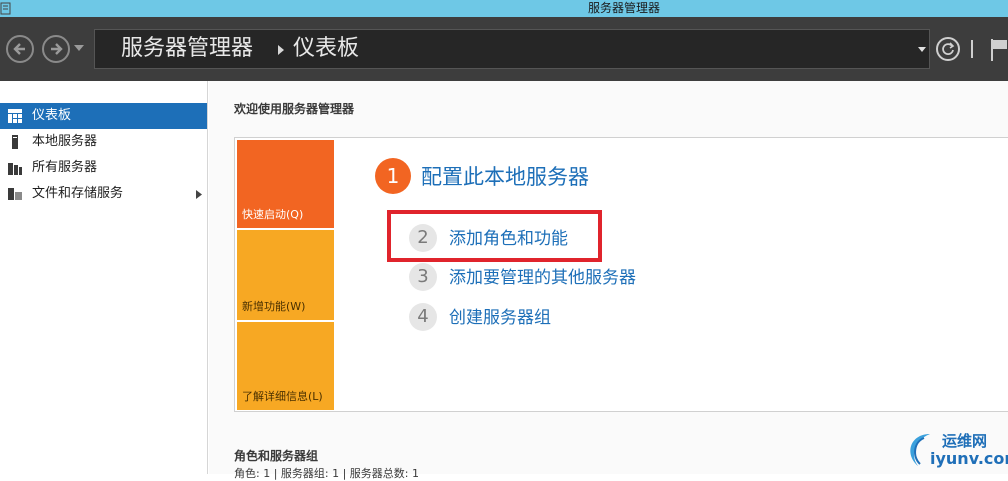 The image size is (1008, 481). Describe the element at coordinates (281, 50) in the screenshot. I see `breadcrumb-separator-icon` at that location.